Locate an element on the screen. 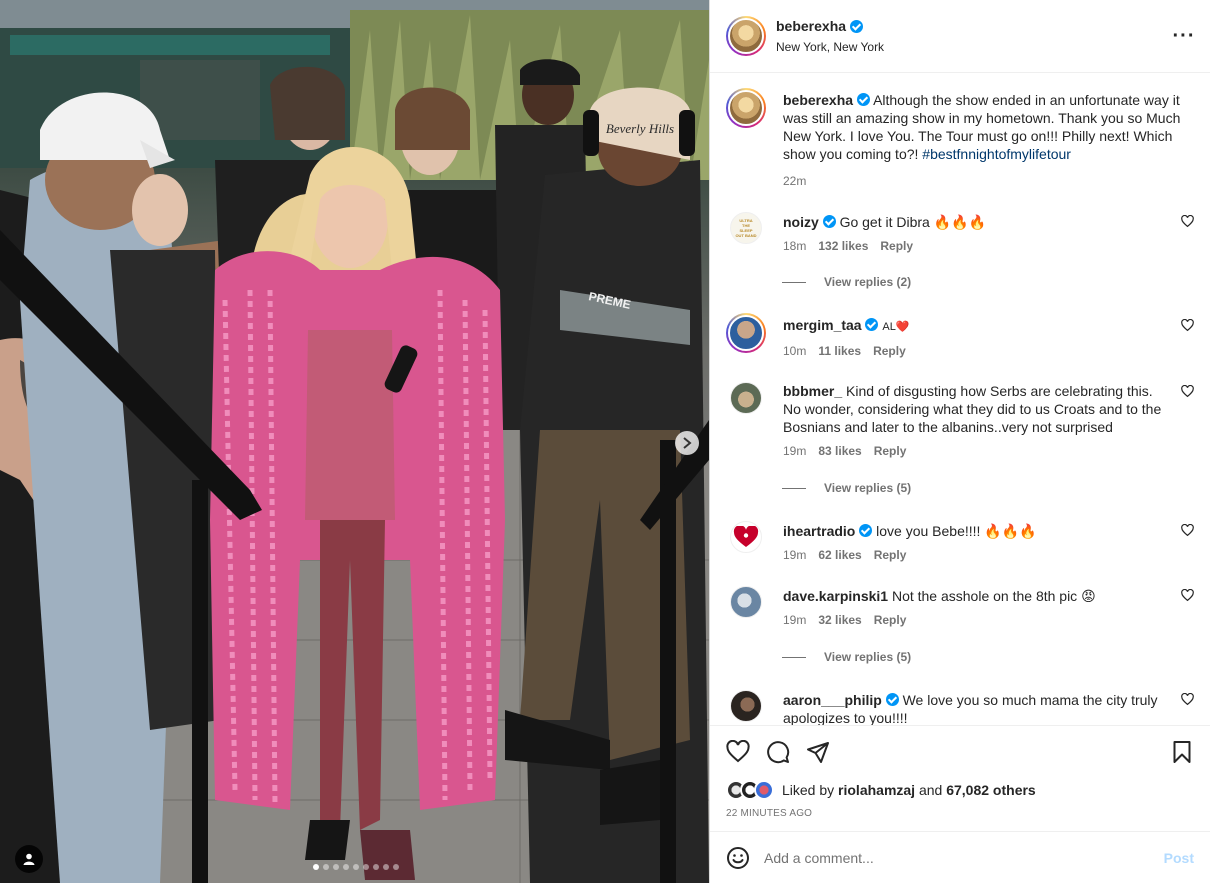 This screenshot has height=883, width=1210. comment-text: Go get it Dibra 🔥🔥🔥 is located at coordinates (913, 222).